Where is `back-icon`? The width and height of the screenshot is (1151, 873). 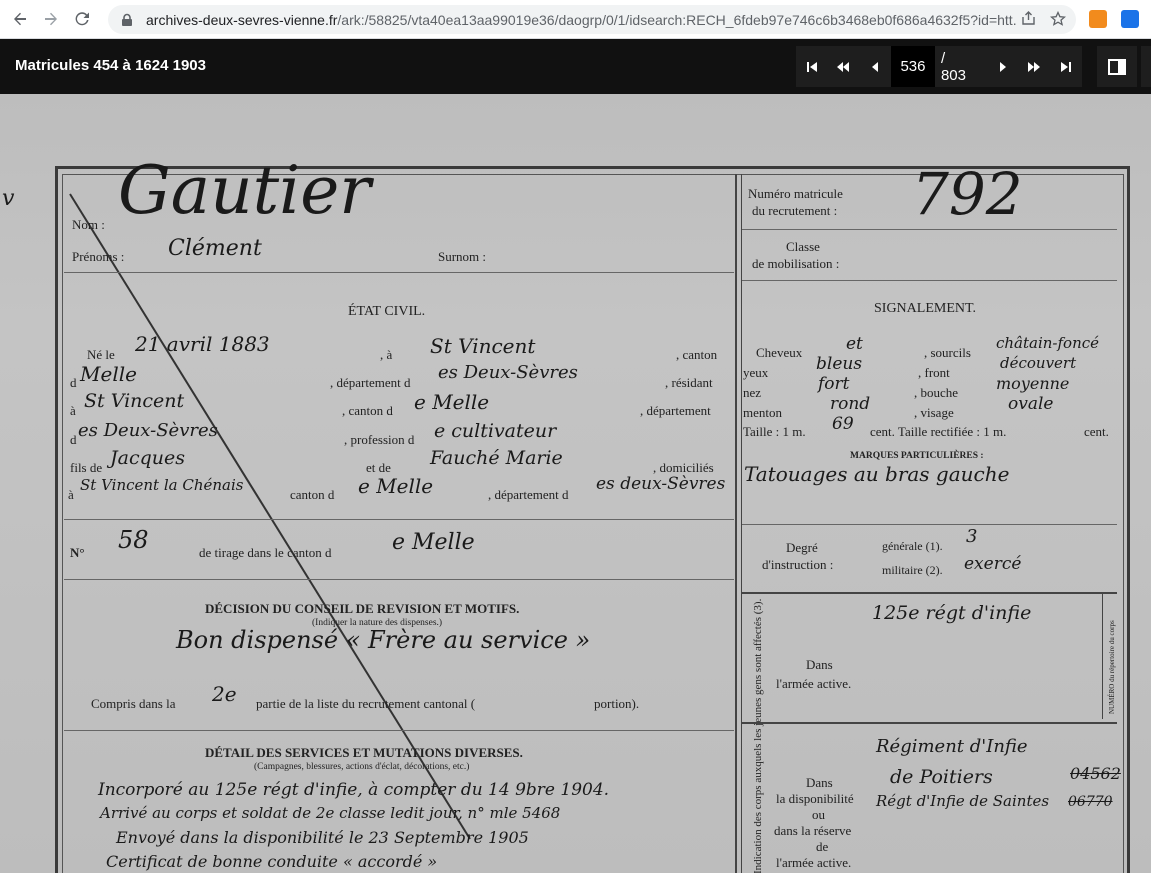 back-icon is located at coordinates (20, 19).